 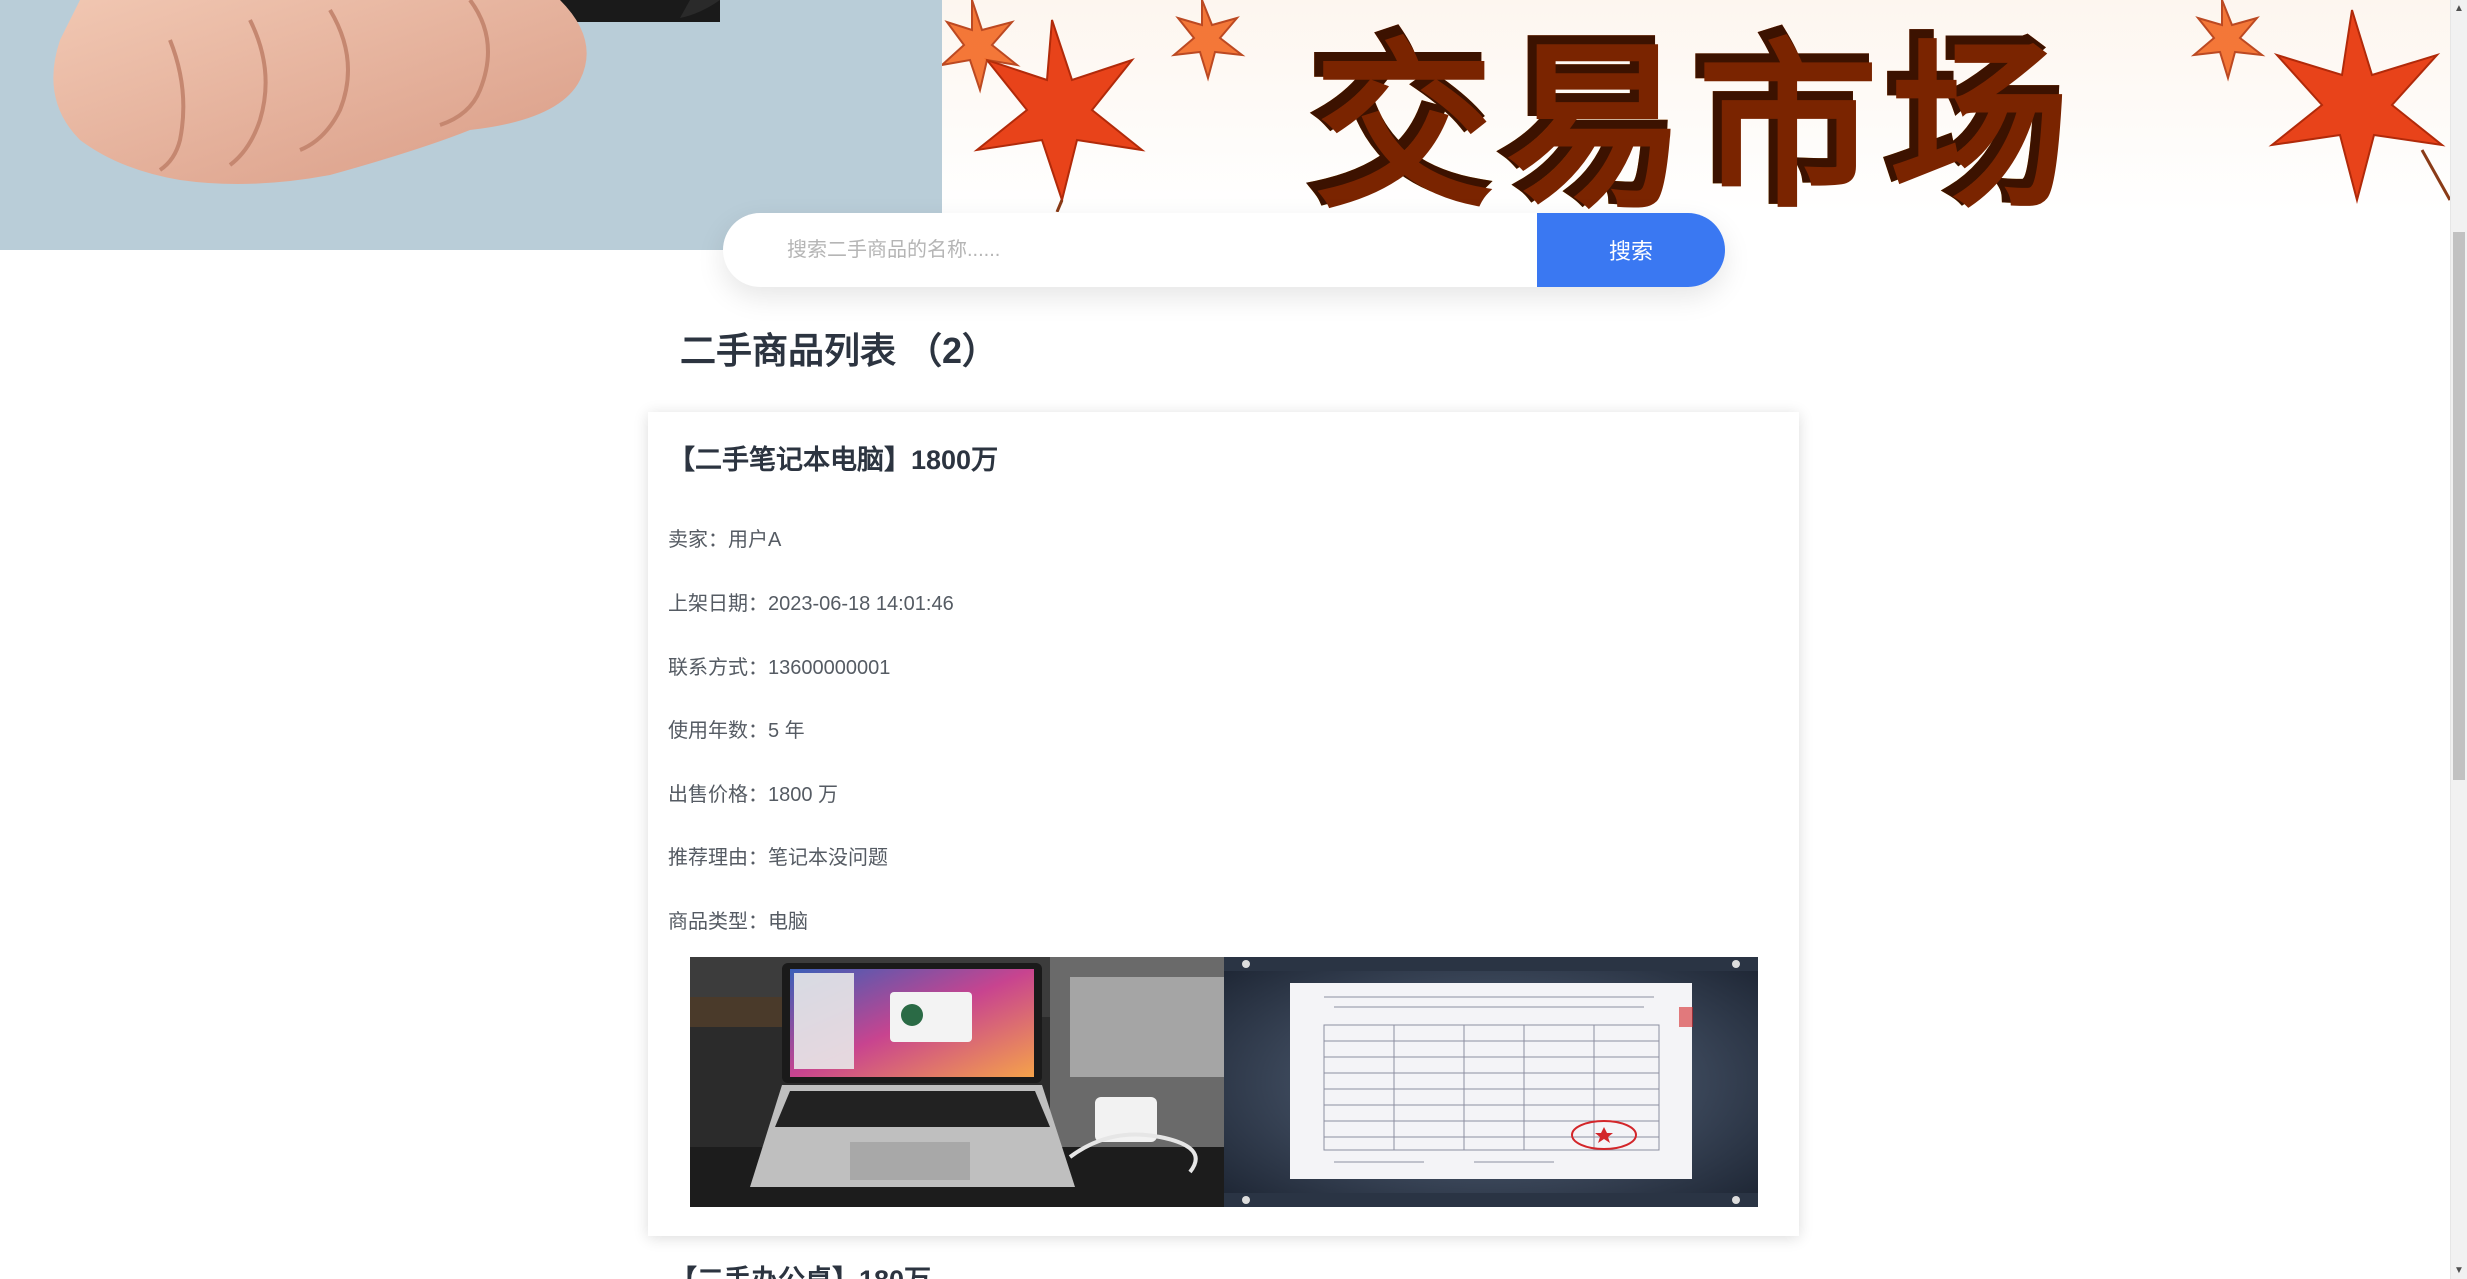 I want to click on years-used-field: 使用年数：5 年, so click(x=736, y=728).